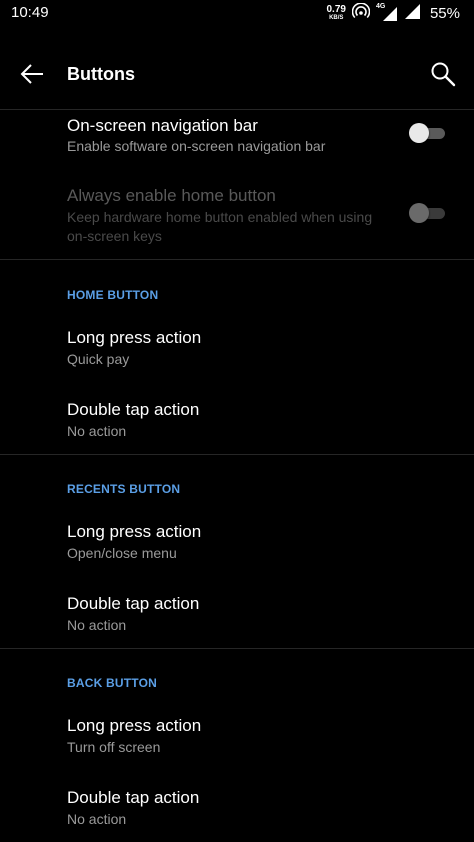 Image resolution: width=474 pixels, height=842 pixels. I want to click on search-button, so click(443, 74).